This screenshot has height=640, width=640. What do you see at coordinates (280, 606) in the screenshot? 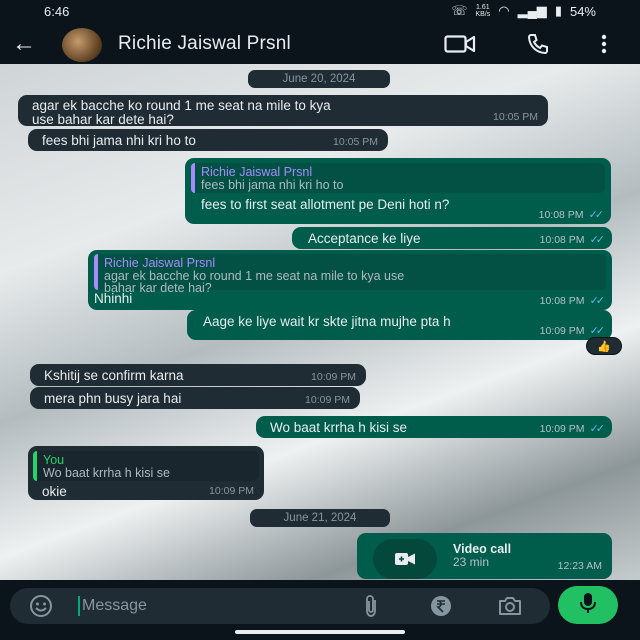
I see `message-input: Message` at bounding box center [280, 606].